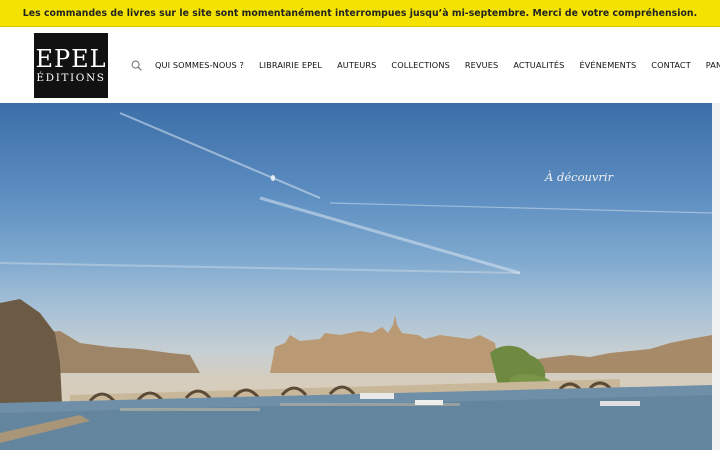 The image size is (720, 450). I want to click on nav-item-contact: CONTACT, so click(671, 65).